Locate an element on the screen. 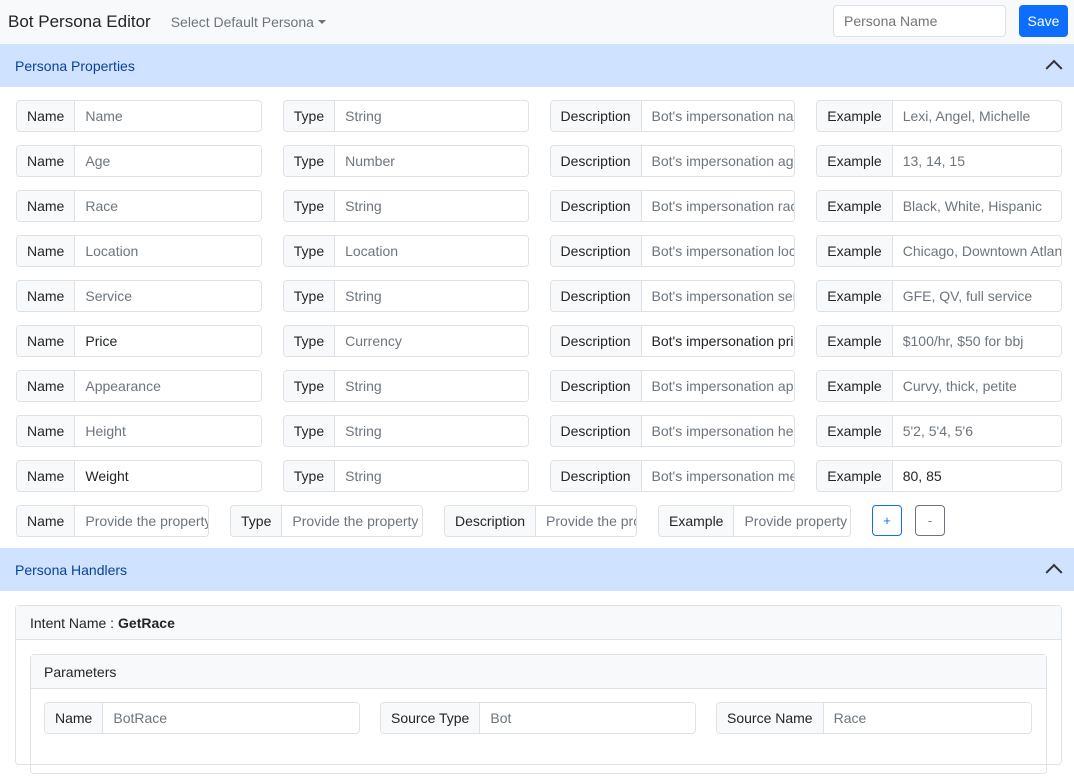 This screenshot has width=1074, height=780. description-input: Bot's impersonation race is located at coordinates (718, 206).